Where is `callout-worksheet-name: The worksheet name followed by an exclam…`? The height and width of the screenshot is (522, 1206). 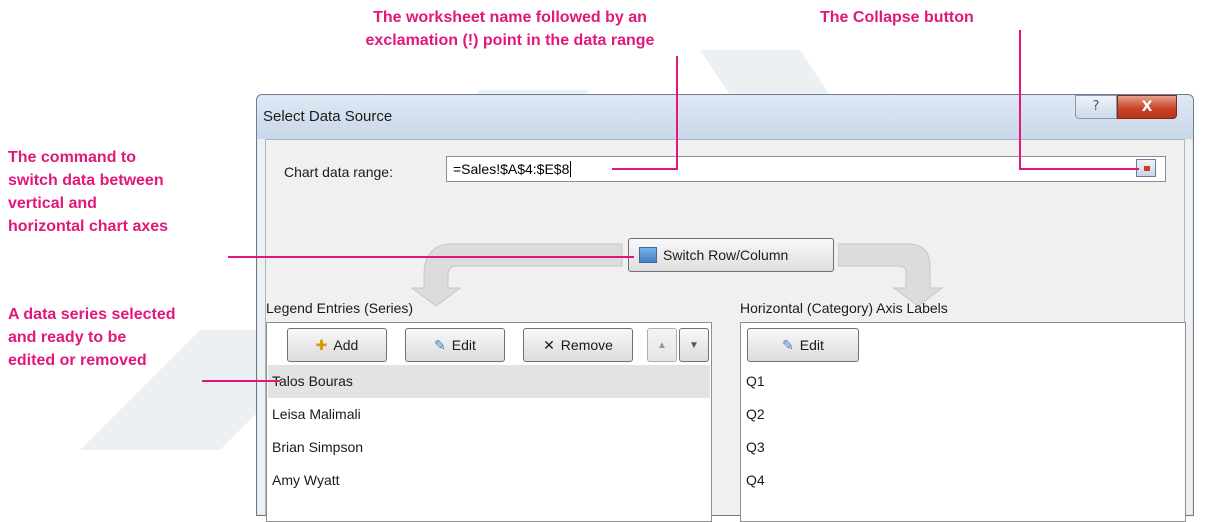
callout-worksheet-name: The worksheet name followed by an exclam… is located at coordinates (510, 29).